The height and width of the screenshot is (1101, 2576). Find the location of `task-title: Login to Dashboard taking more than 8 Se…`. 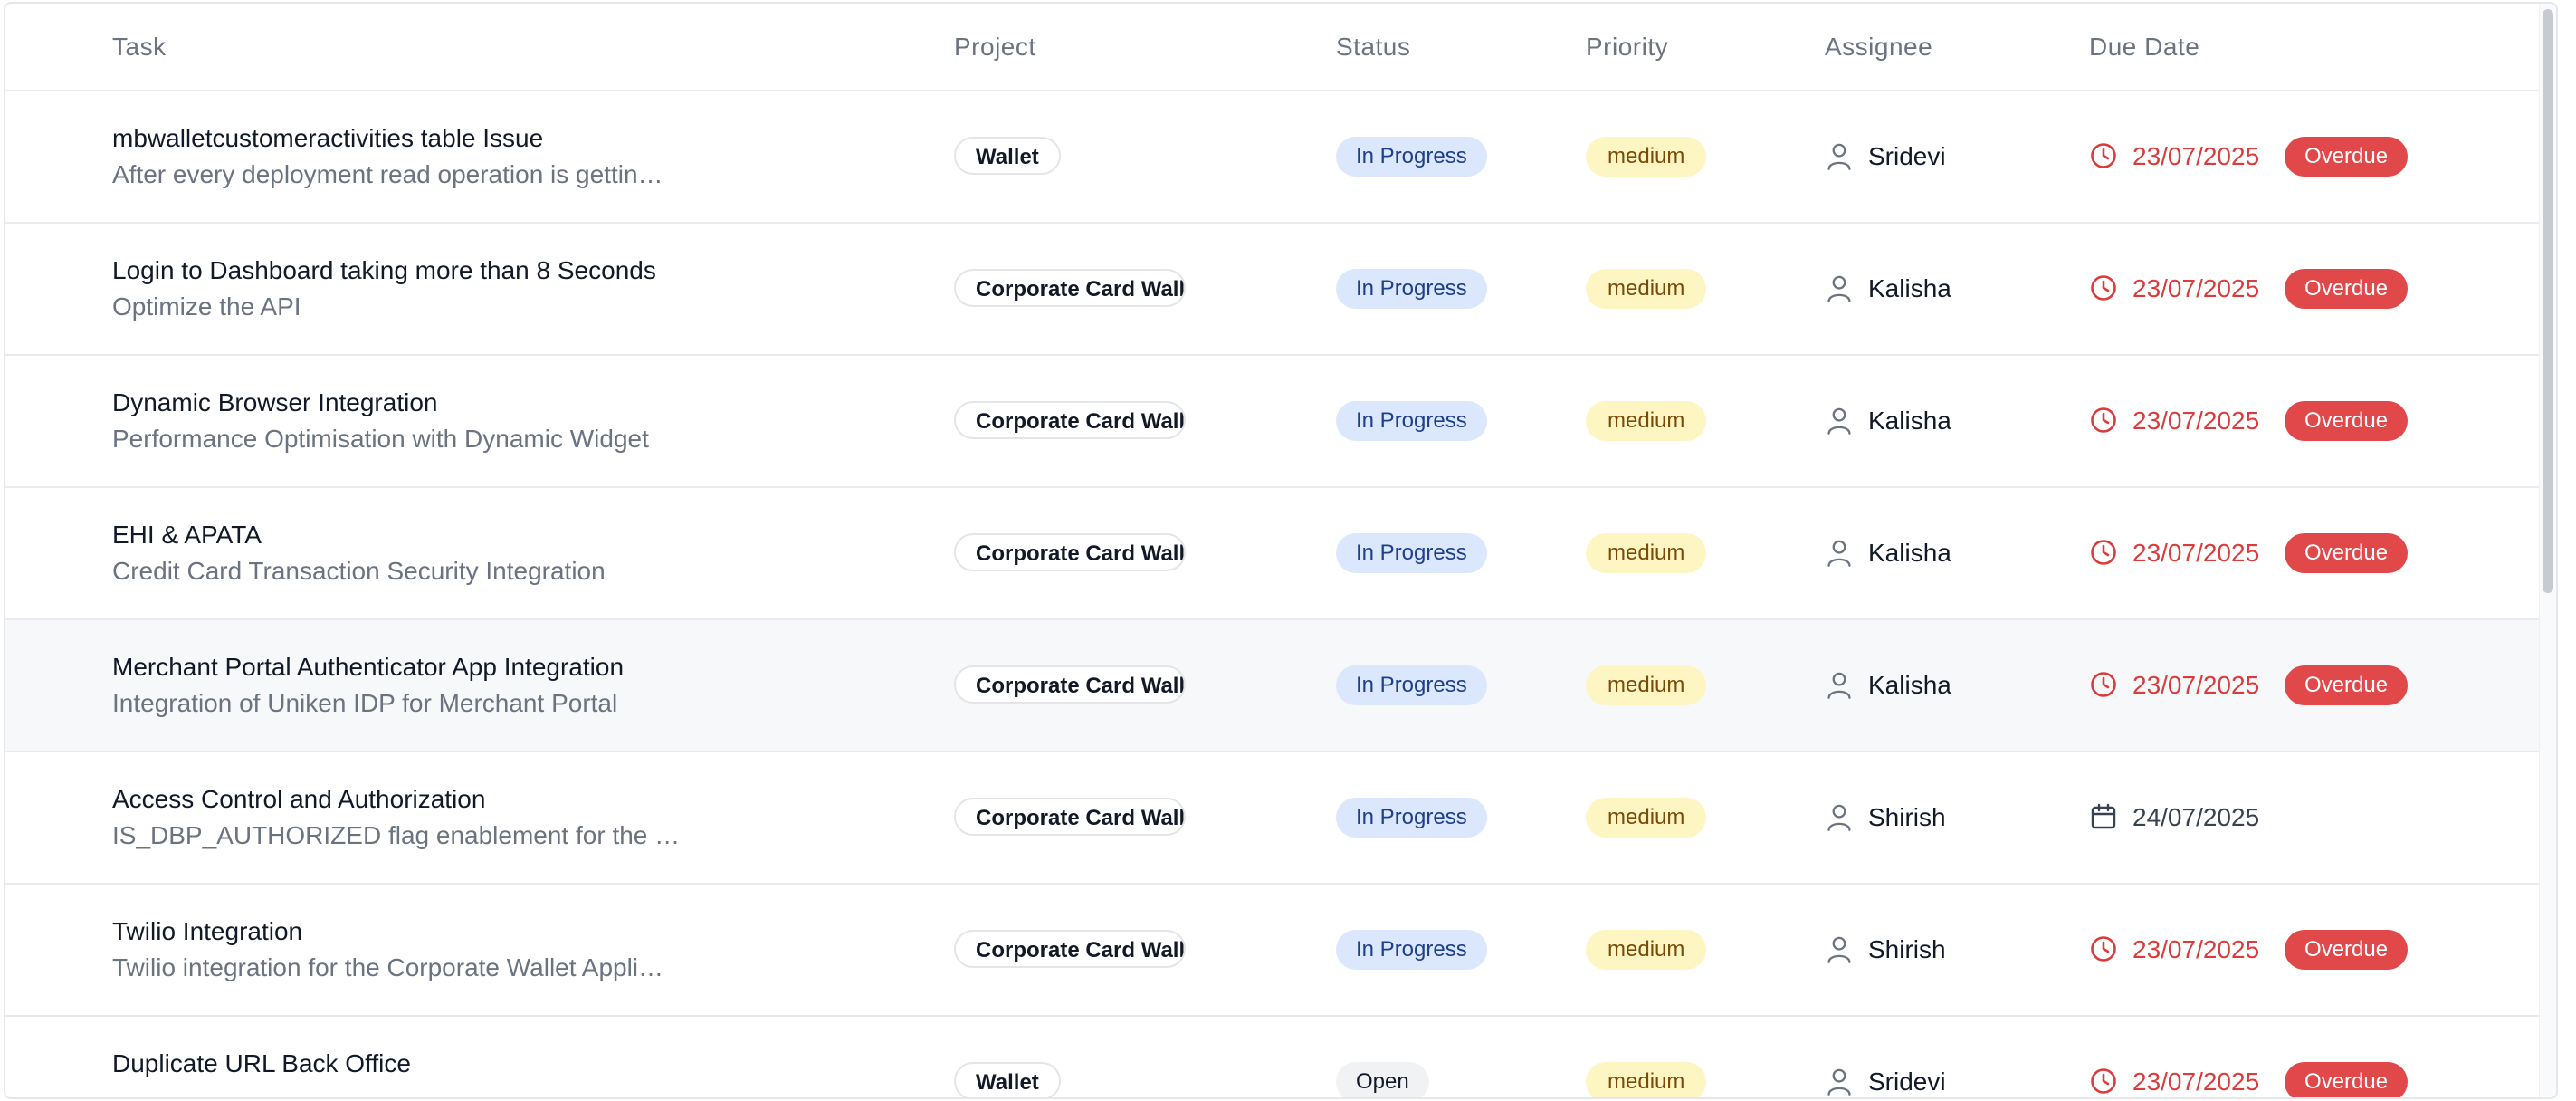

task-title: Login to Dashboard taking more than 8 Se… is located at coordinates (384, 270).